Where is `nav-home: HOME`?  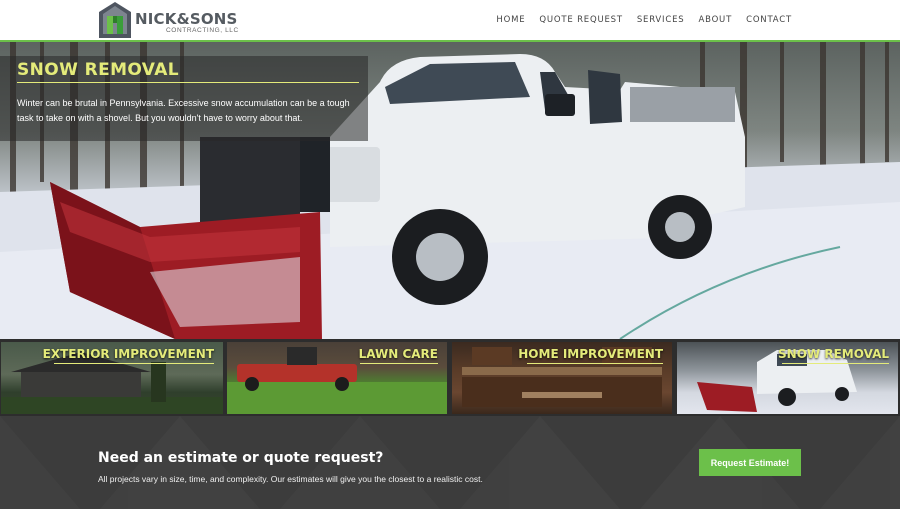 nav-home: HOME is located at coordinates (510, 20).